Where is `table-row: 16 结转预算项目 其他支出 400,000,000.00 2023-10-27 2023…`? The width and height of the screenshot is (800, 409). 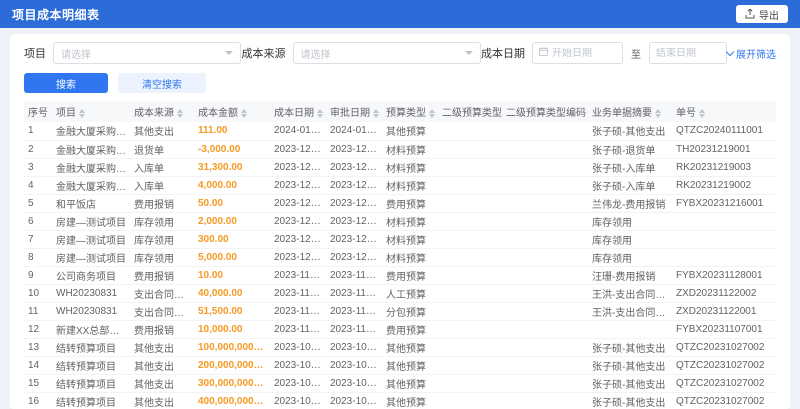 table-row: 16 结转预算项目 其他支出 400,000,000.00 2023-10-27 2023… is located at coordinates (400, 400).